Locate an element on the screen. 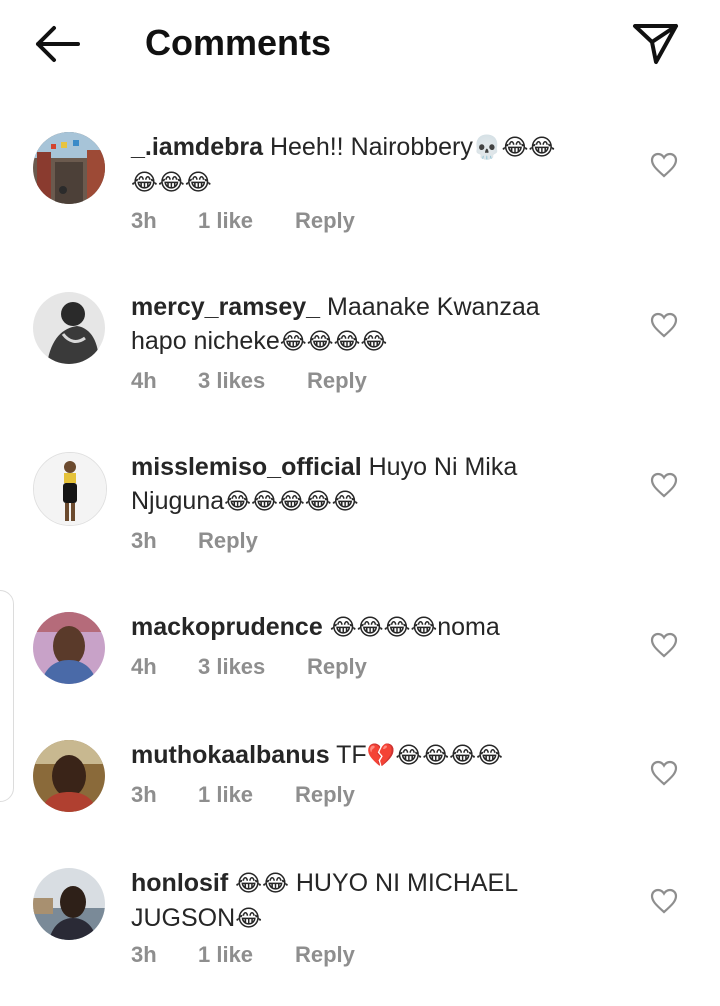 Image resolution: width=720 pixels, height=1006 pixels. comment-emojis: 💔😂😂😂😂 is located at coordinates (434, 756).